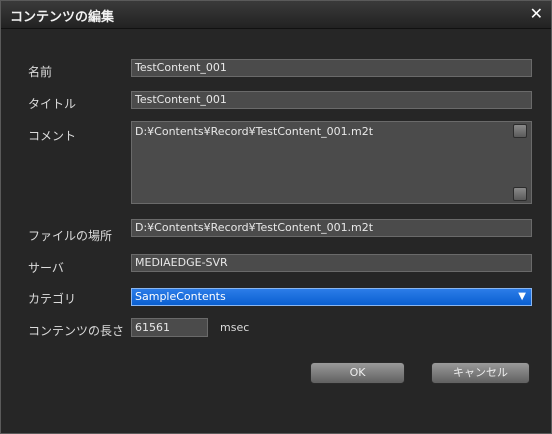  I want to click on chevron-down-icon: ▼, so click(522, 297).